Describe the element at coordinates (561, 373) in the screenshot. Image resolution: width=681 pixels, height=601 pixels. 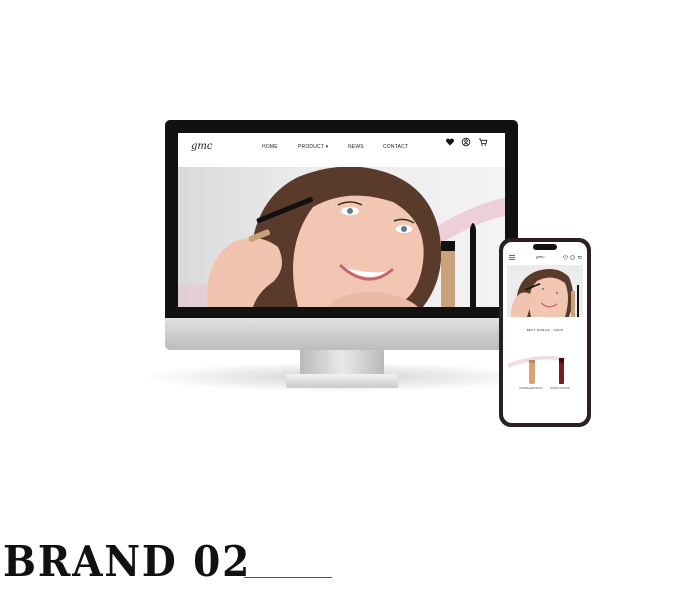
I see `lipstick-product-image` at that location.